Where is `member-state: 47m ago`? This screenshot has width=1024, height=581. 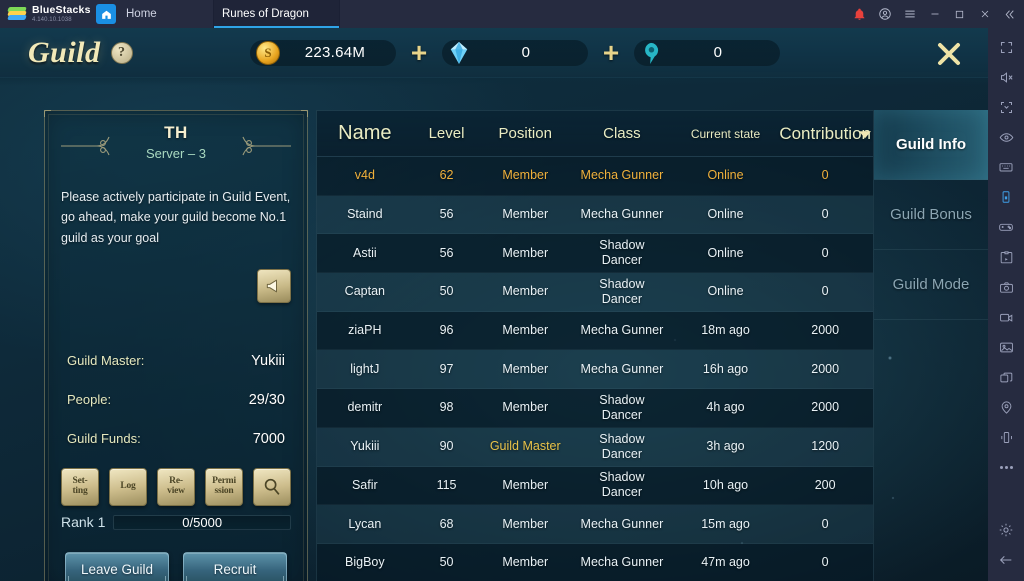 member-state: 47m ago is located at coordinates (725, 562).